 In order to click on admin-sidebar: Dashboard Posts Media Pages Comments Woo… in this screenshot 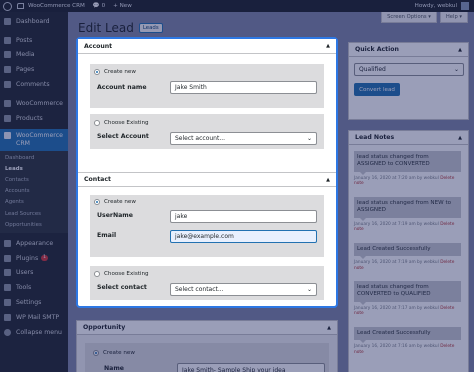, I will do `click(34, 192)`.